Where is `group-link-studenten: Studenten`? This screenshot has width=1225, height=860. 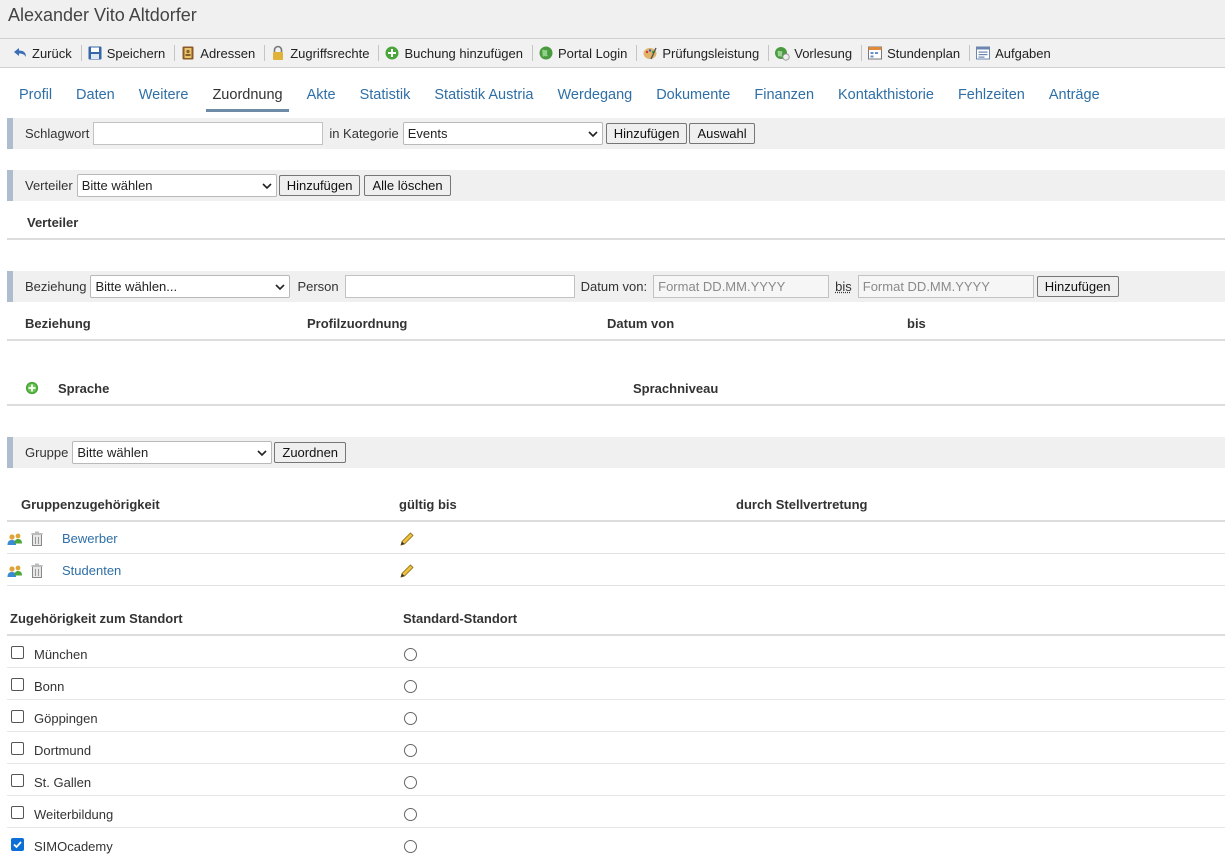
group-link-studenten: Studenten is located at coordinates (91, 570).